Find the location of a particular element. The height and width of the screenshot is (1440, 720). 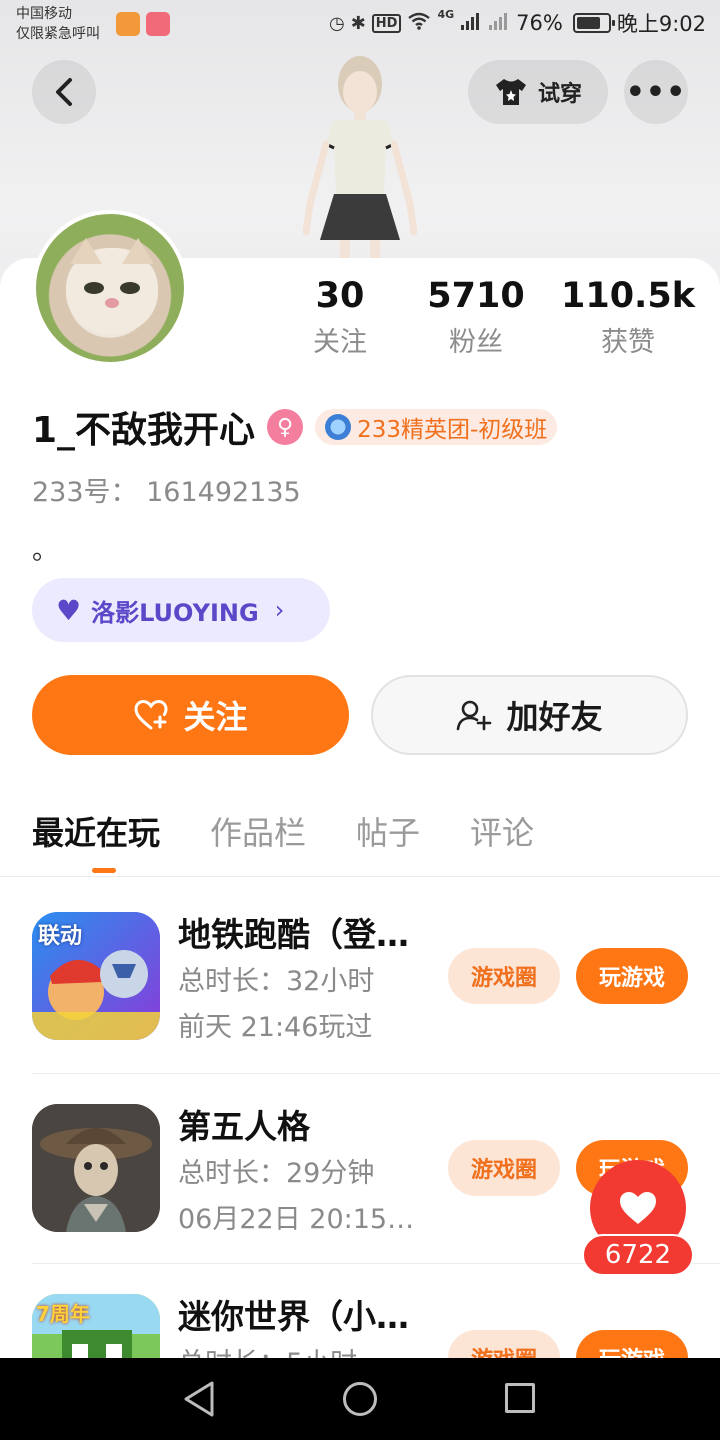

game-icon-subway-surfers: 联动 is located at coordinates (96, 976).